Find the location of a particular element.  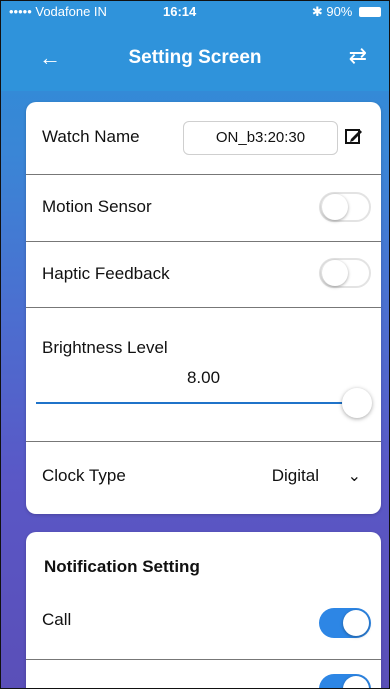

status-bar: ••••• Vodafone IN 16:14 ✱ 90% is located at coordinates (195, 12).